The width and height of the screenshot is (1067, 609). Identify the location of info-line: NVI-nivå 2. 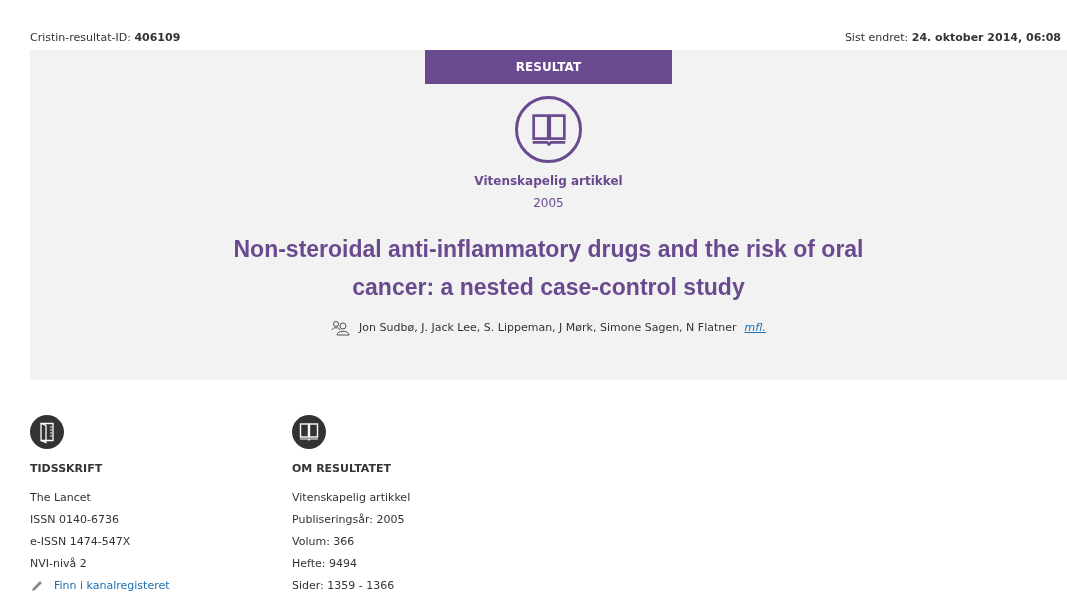
(59, 563).